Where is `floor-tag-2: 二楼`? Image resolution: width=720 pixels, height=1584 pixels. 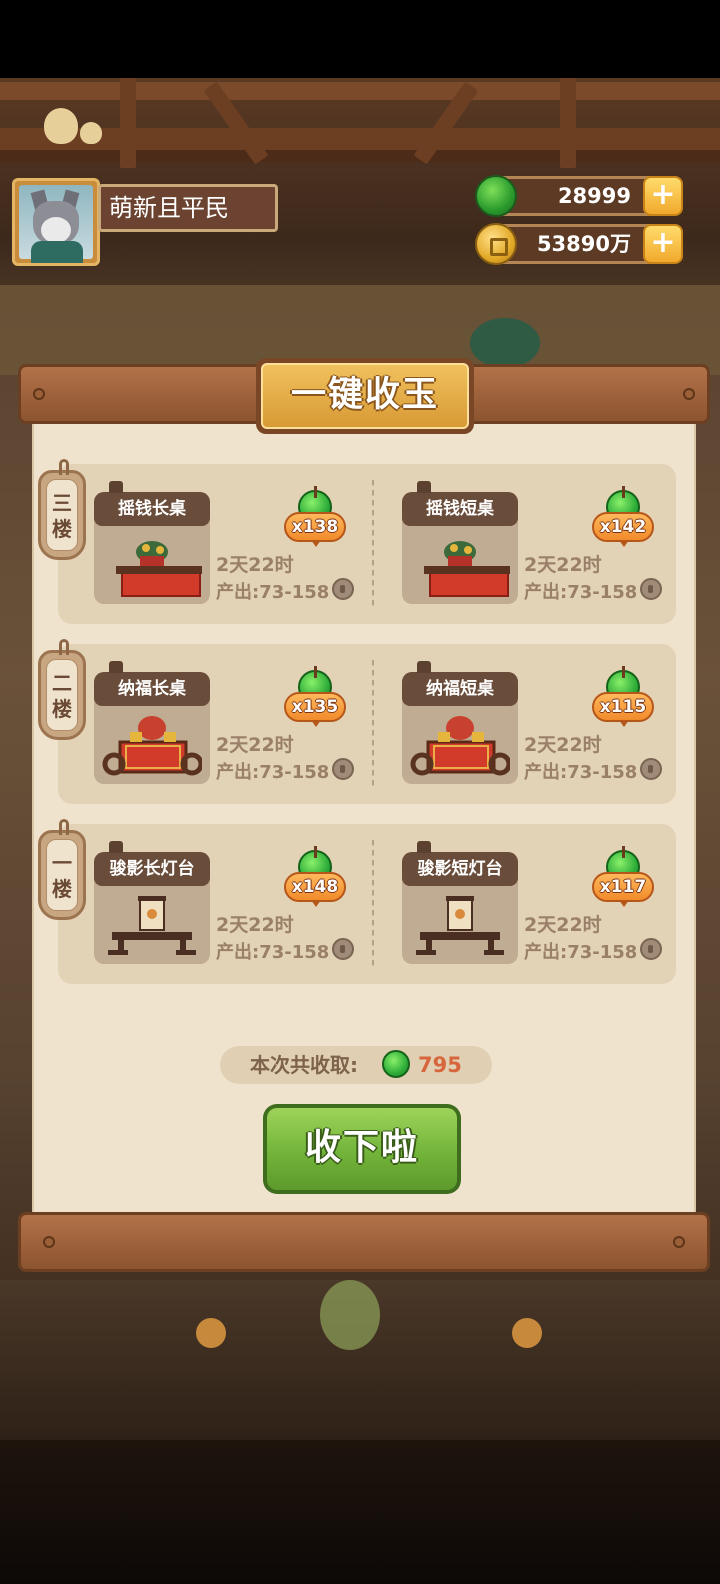
floor-tag-2: 二楼 is located at coordinates (62, 689).